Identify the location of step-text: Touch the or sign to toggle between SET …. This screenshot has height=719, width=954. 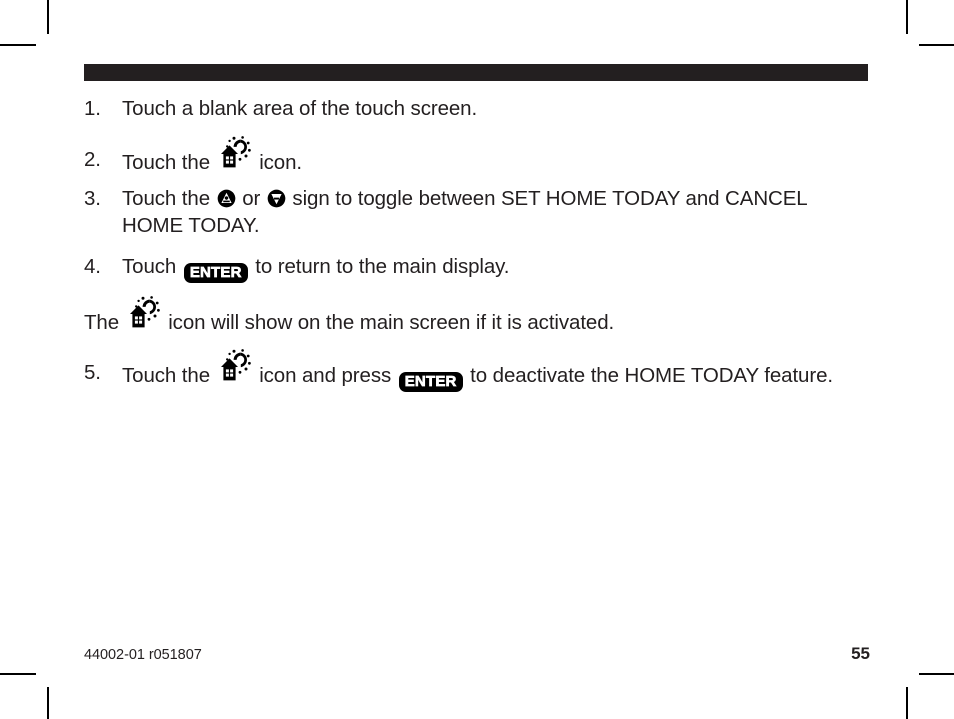
(496, 212).